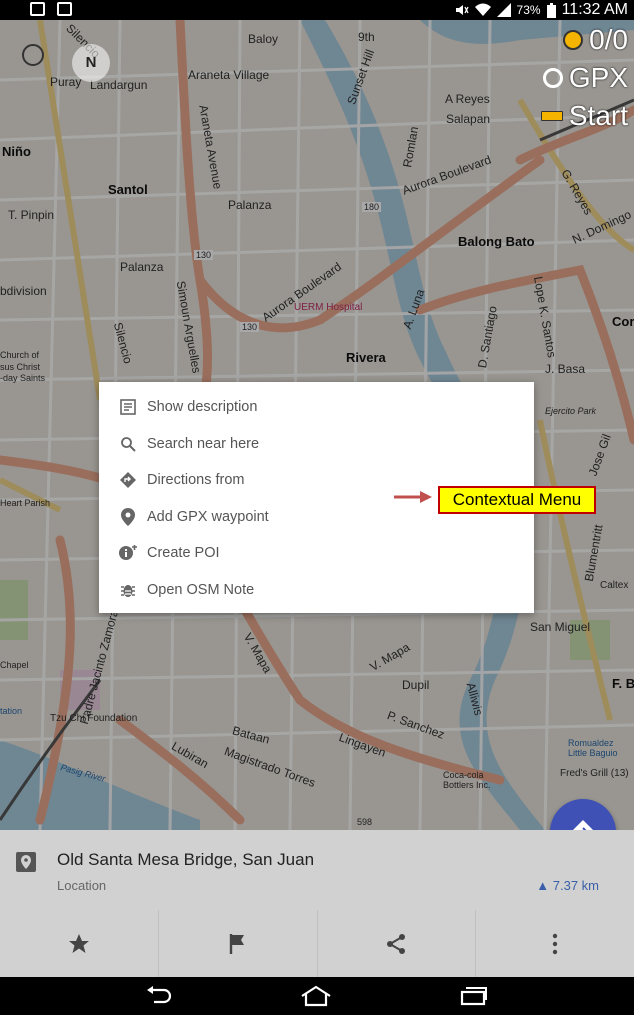  I want to click on directions-icon, so click(128, 480).